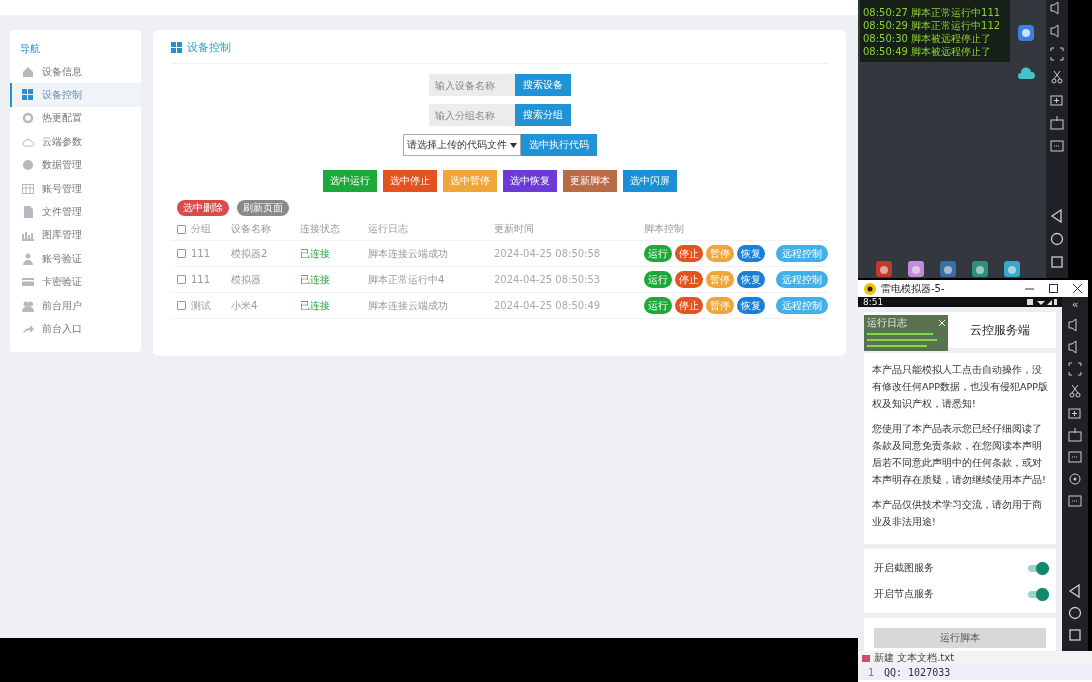 This screenshot has height=682, width=1092. What do you see at coordinates (75, 95) in the screenshot?
I see `sidebar-item: 设备控制` at bounding box center [75, 95].